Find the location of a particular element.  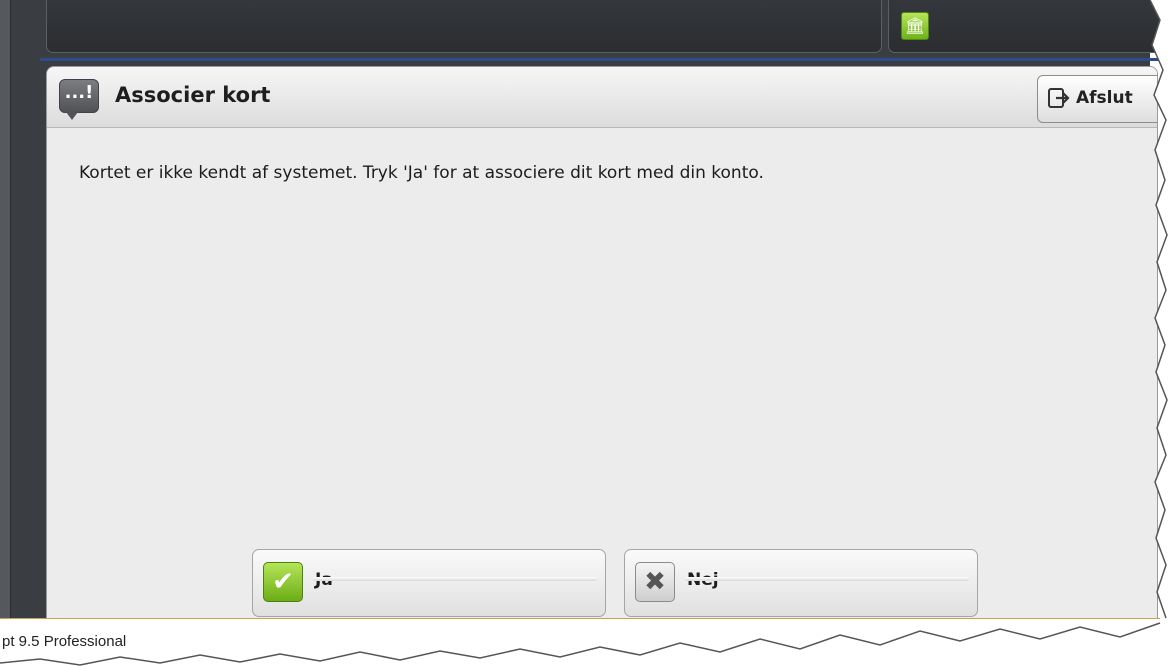

torn-edge is located at coordinates (1161, 309).